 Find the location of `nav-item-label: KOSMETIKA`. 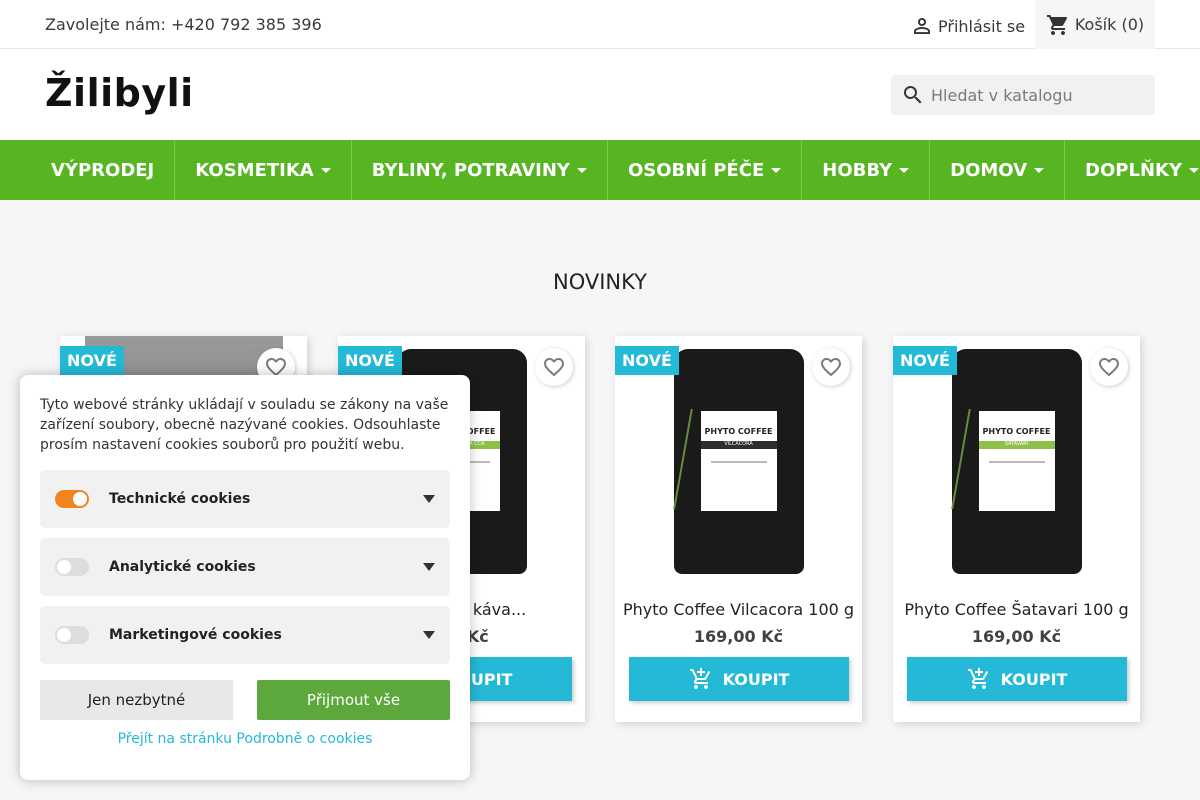

nav-item-label: KOSMETIKA is located at coordinates (254, 170).